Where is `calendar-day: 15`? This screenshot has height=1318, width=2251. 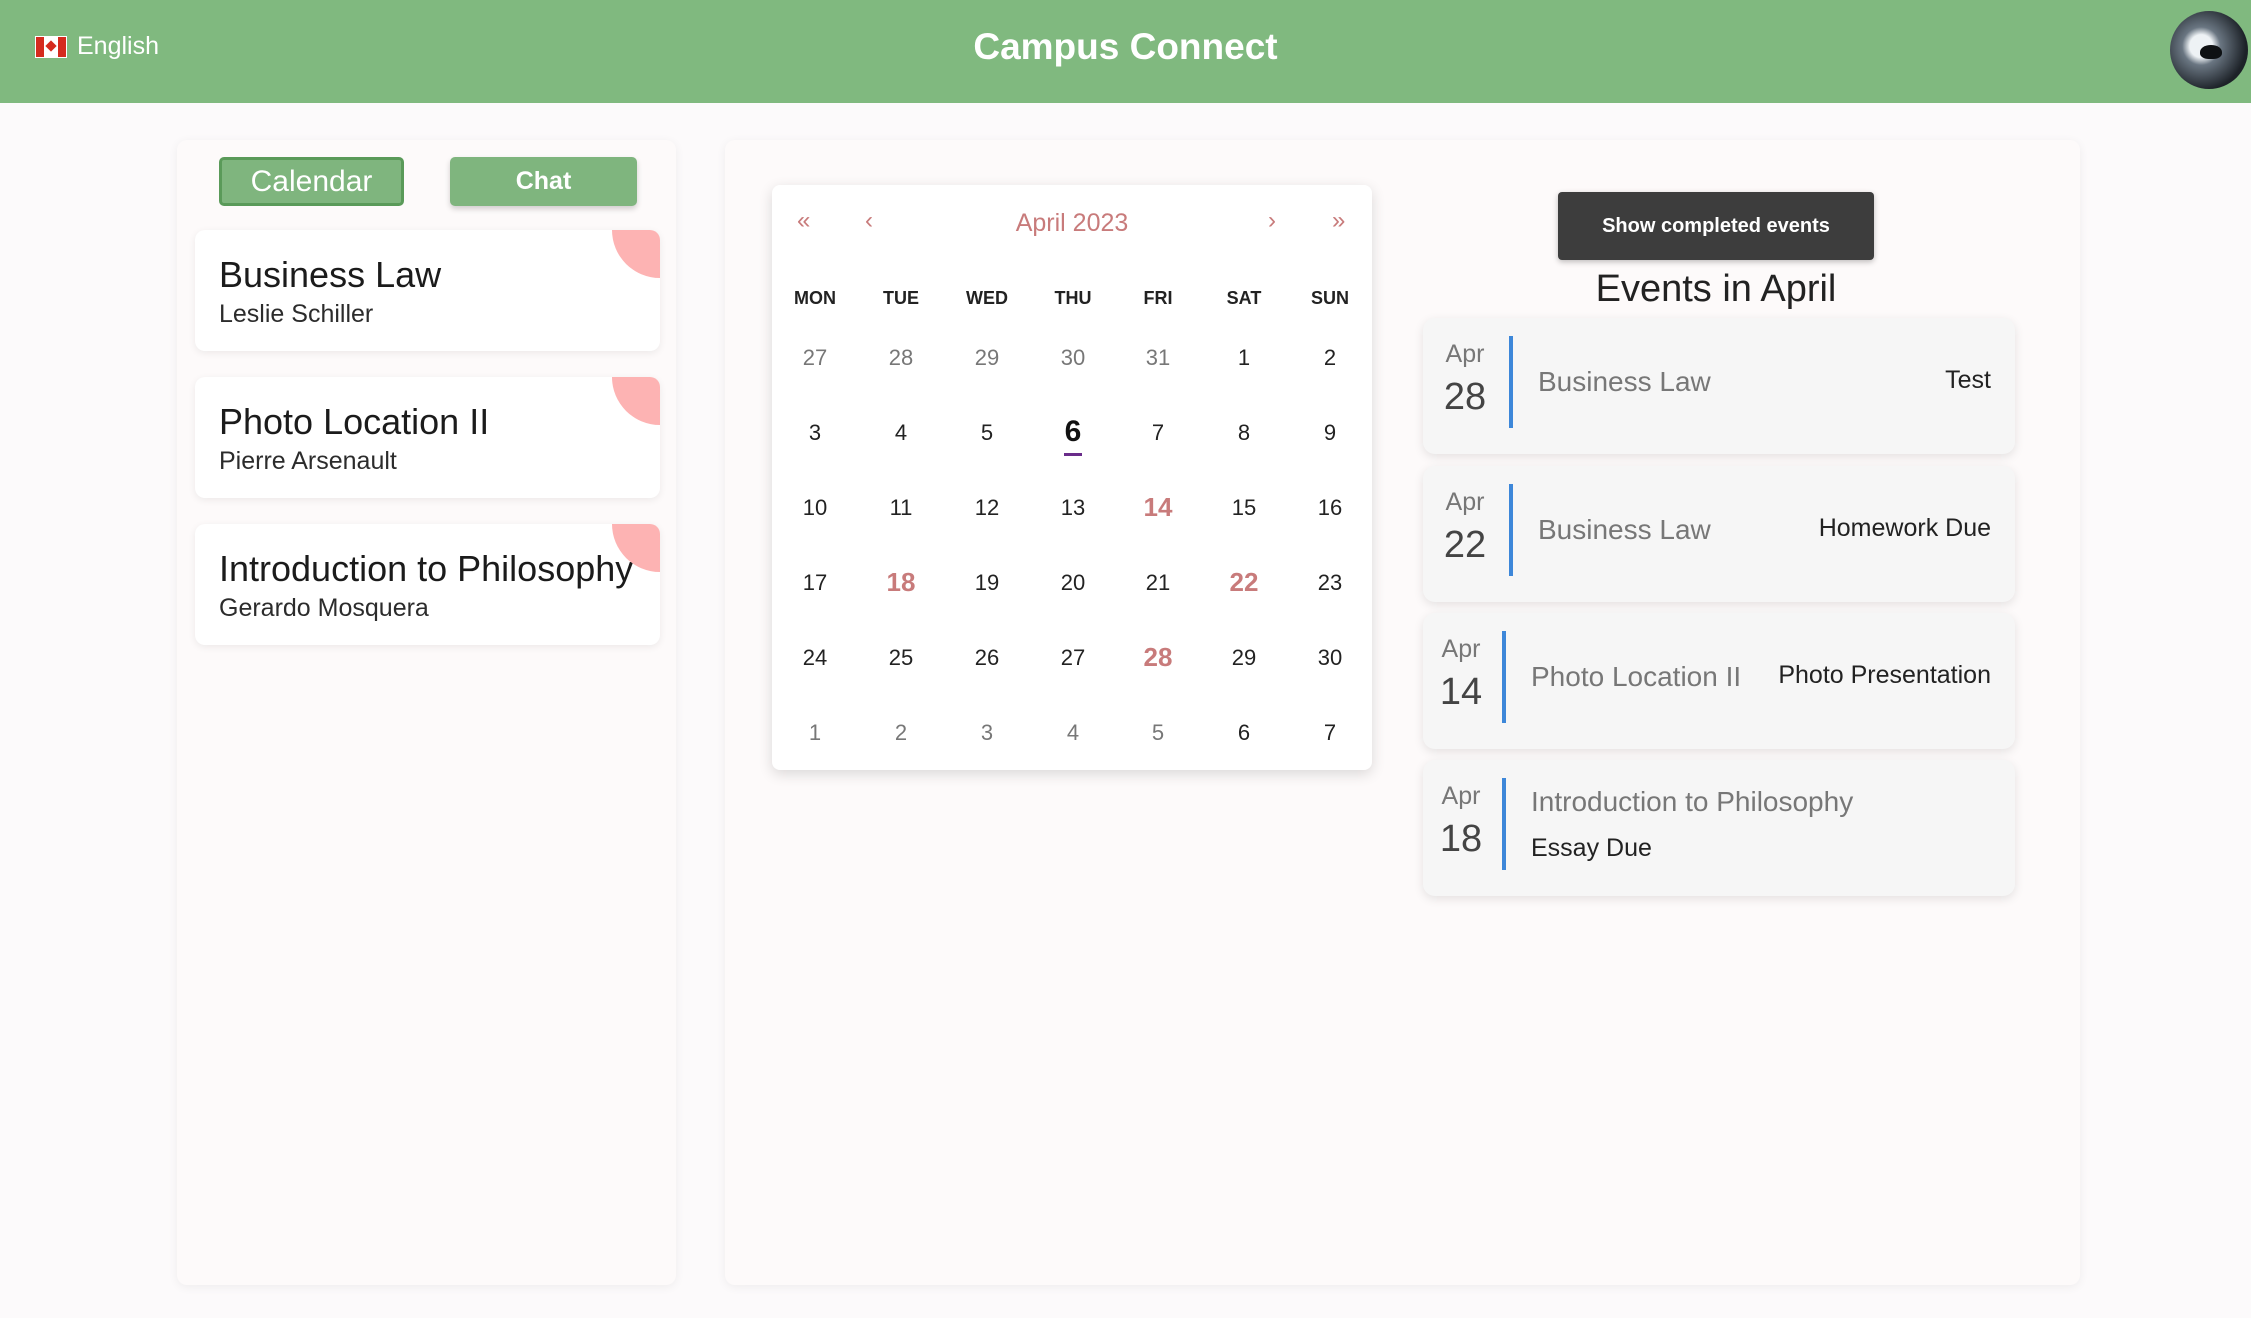
calendar-day: 15 is located at coordinates (1244, 508).